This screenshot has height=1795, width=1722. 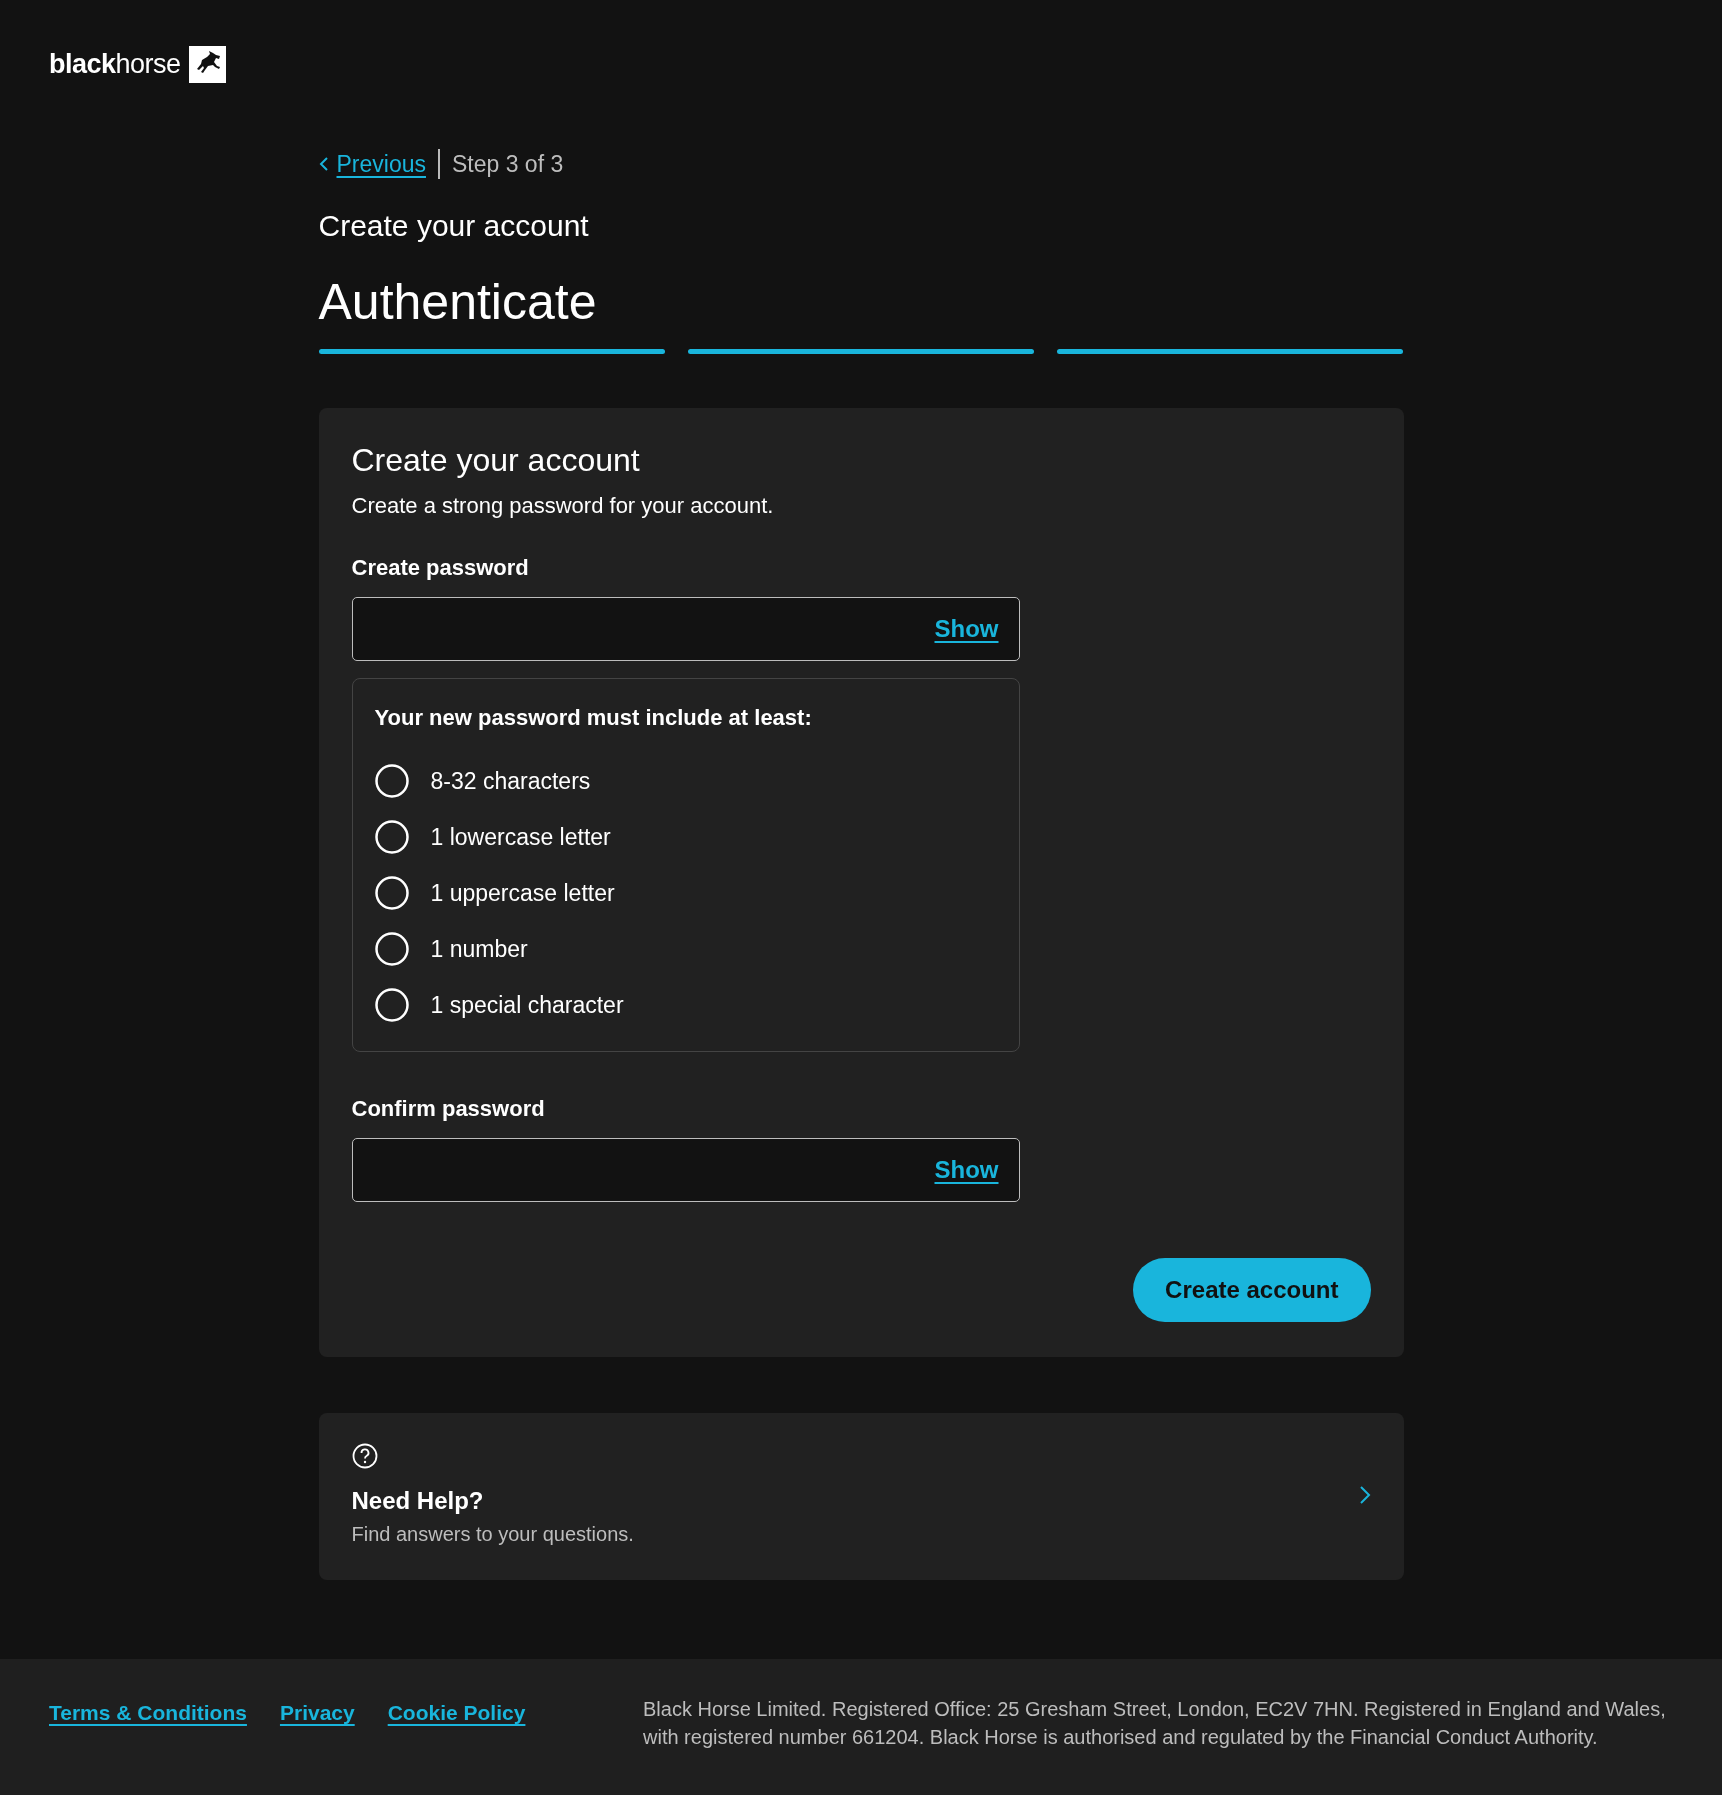 I want to click on card-description: Create a strong password for your account., so click(x=563, y=506).